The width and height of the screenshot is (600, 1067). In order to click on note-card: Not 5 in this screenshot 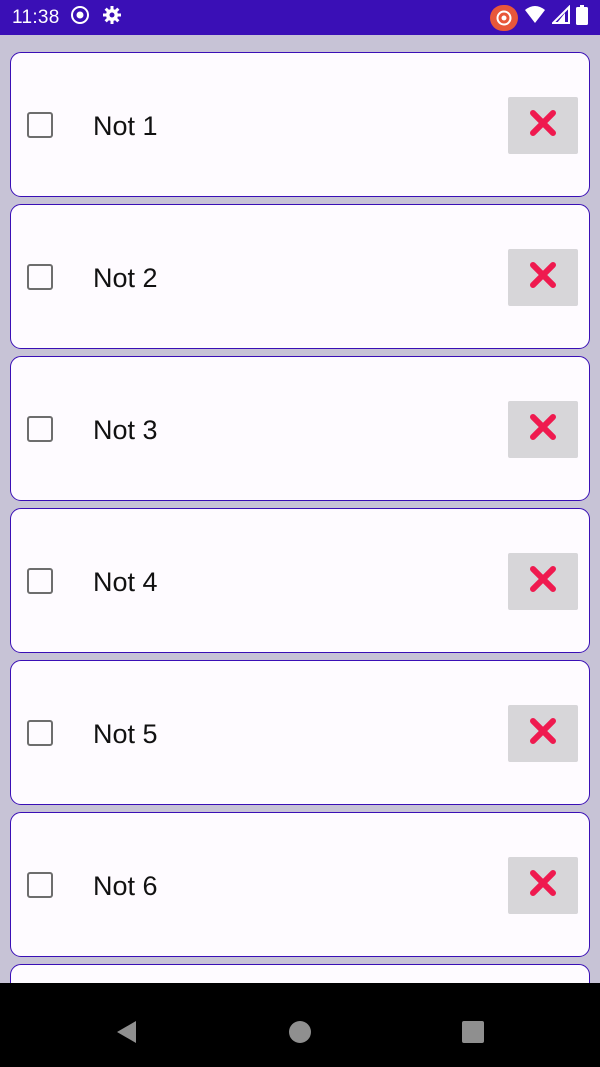, I will do `click(300, 732)`.